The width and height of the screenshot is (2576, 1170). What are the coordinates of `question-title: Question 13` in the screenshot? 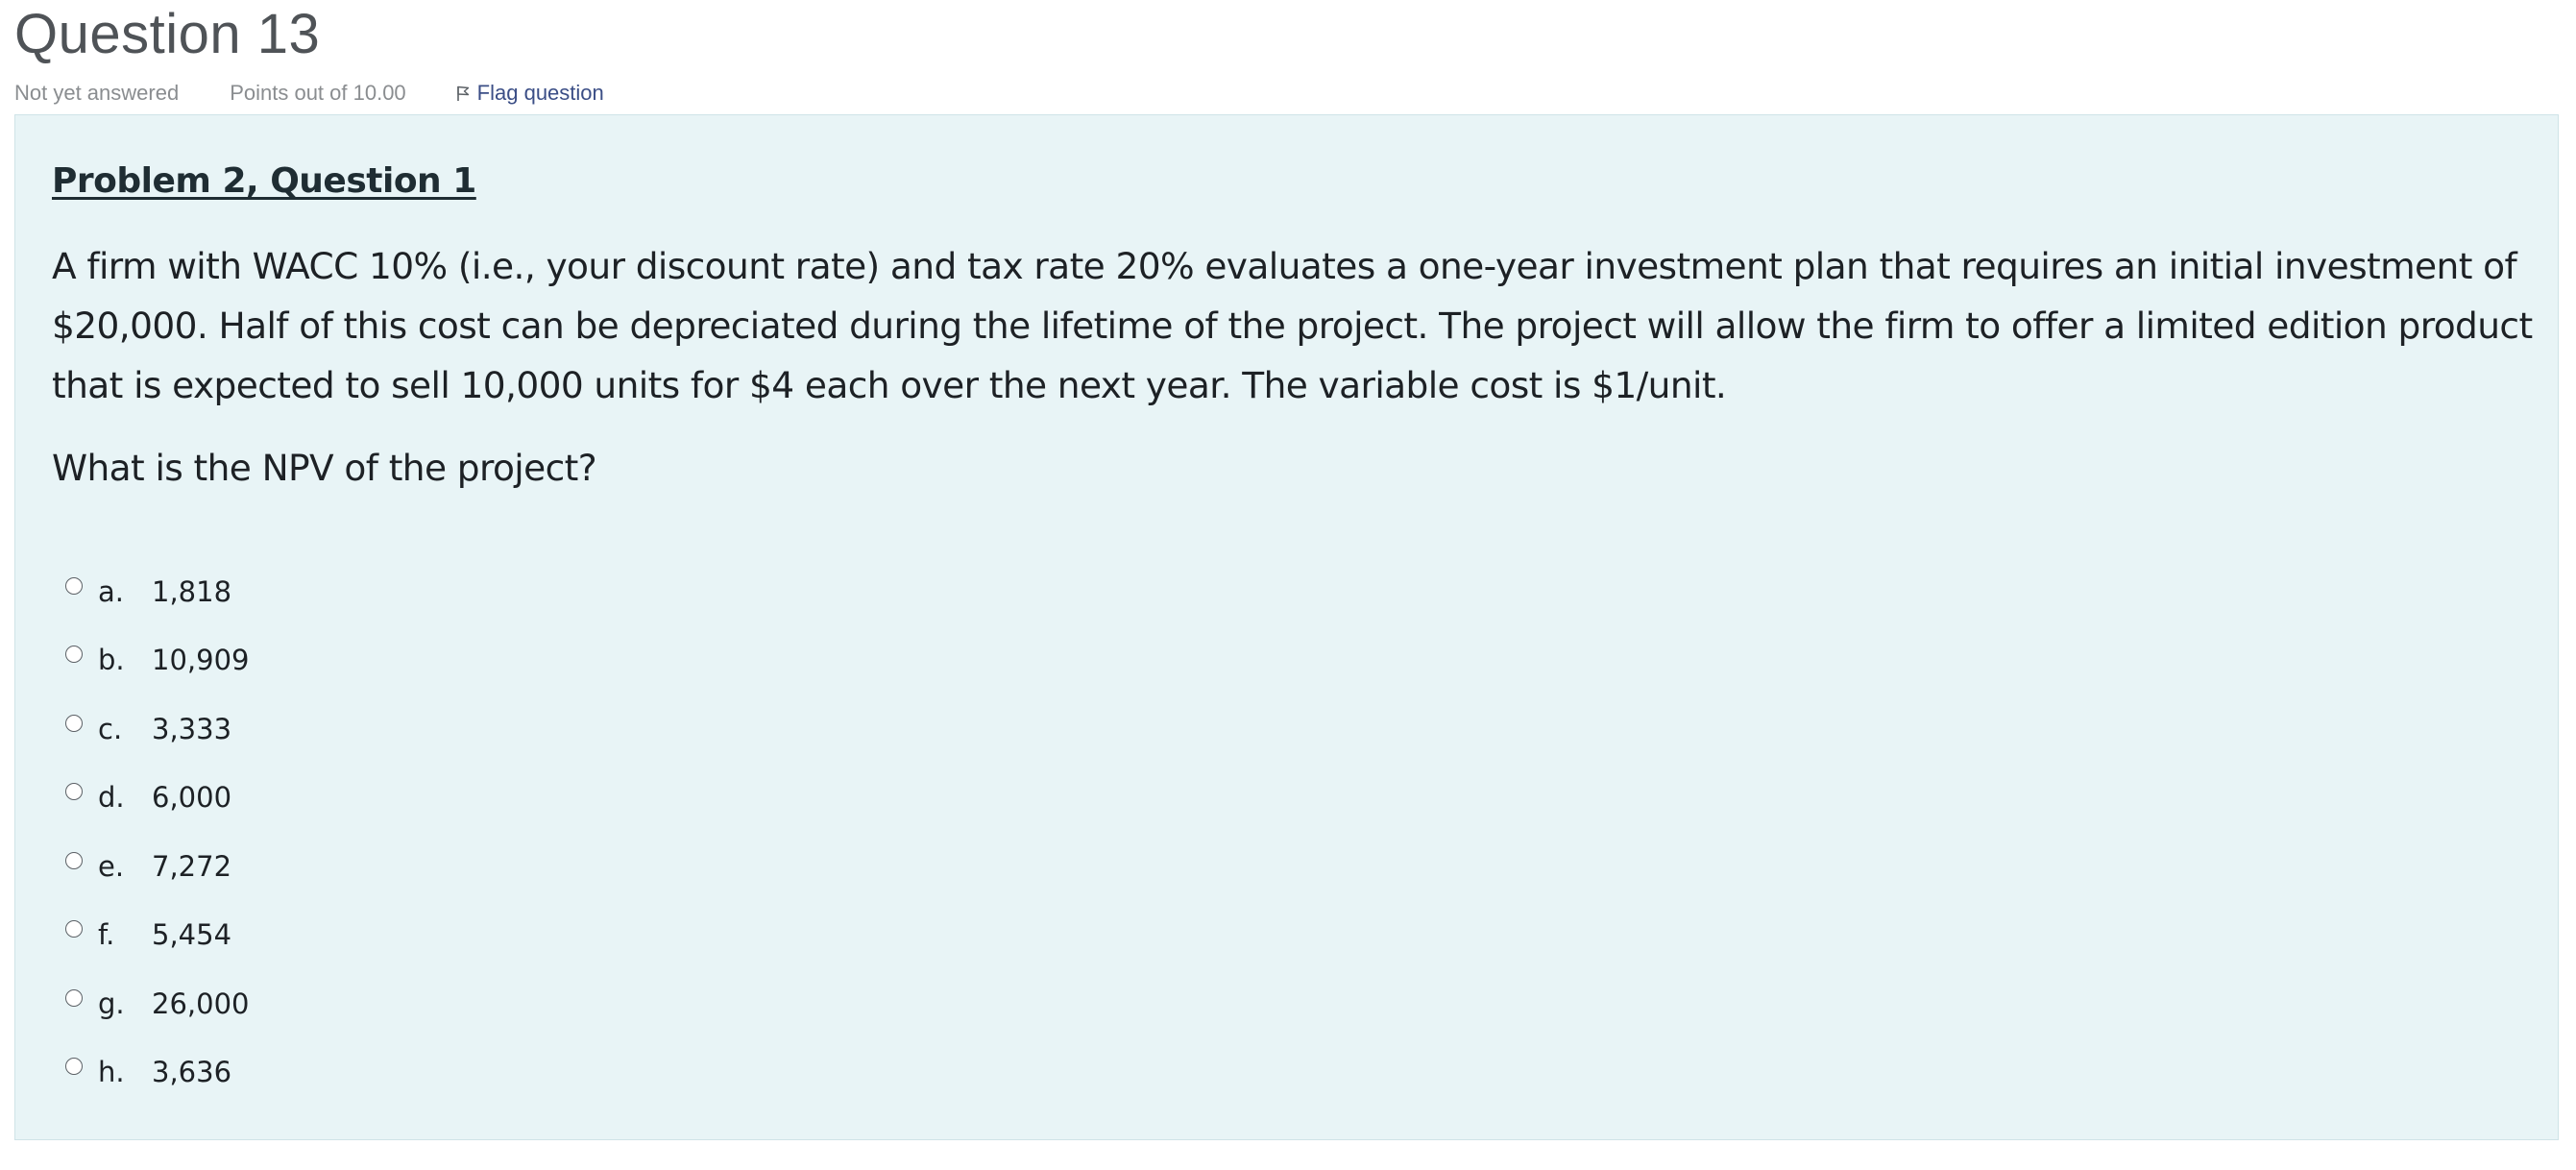 It's located at (168, 34).